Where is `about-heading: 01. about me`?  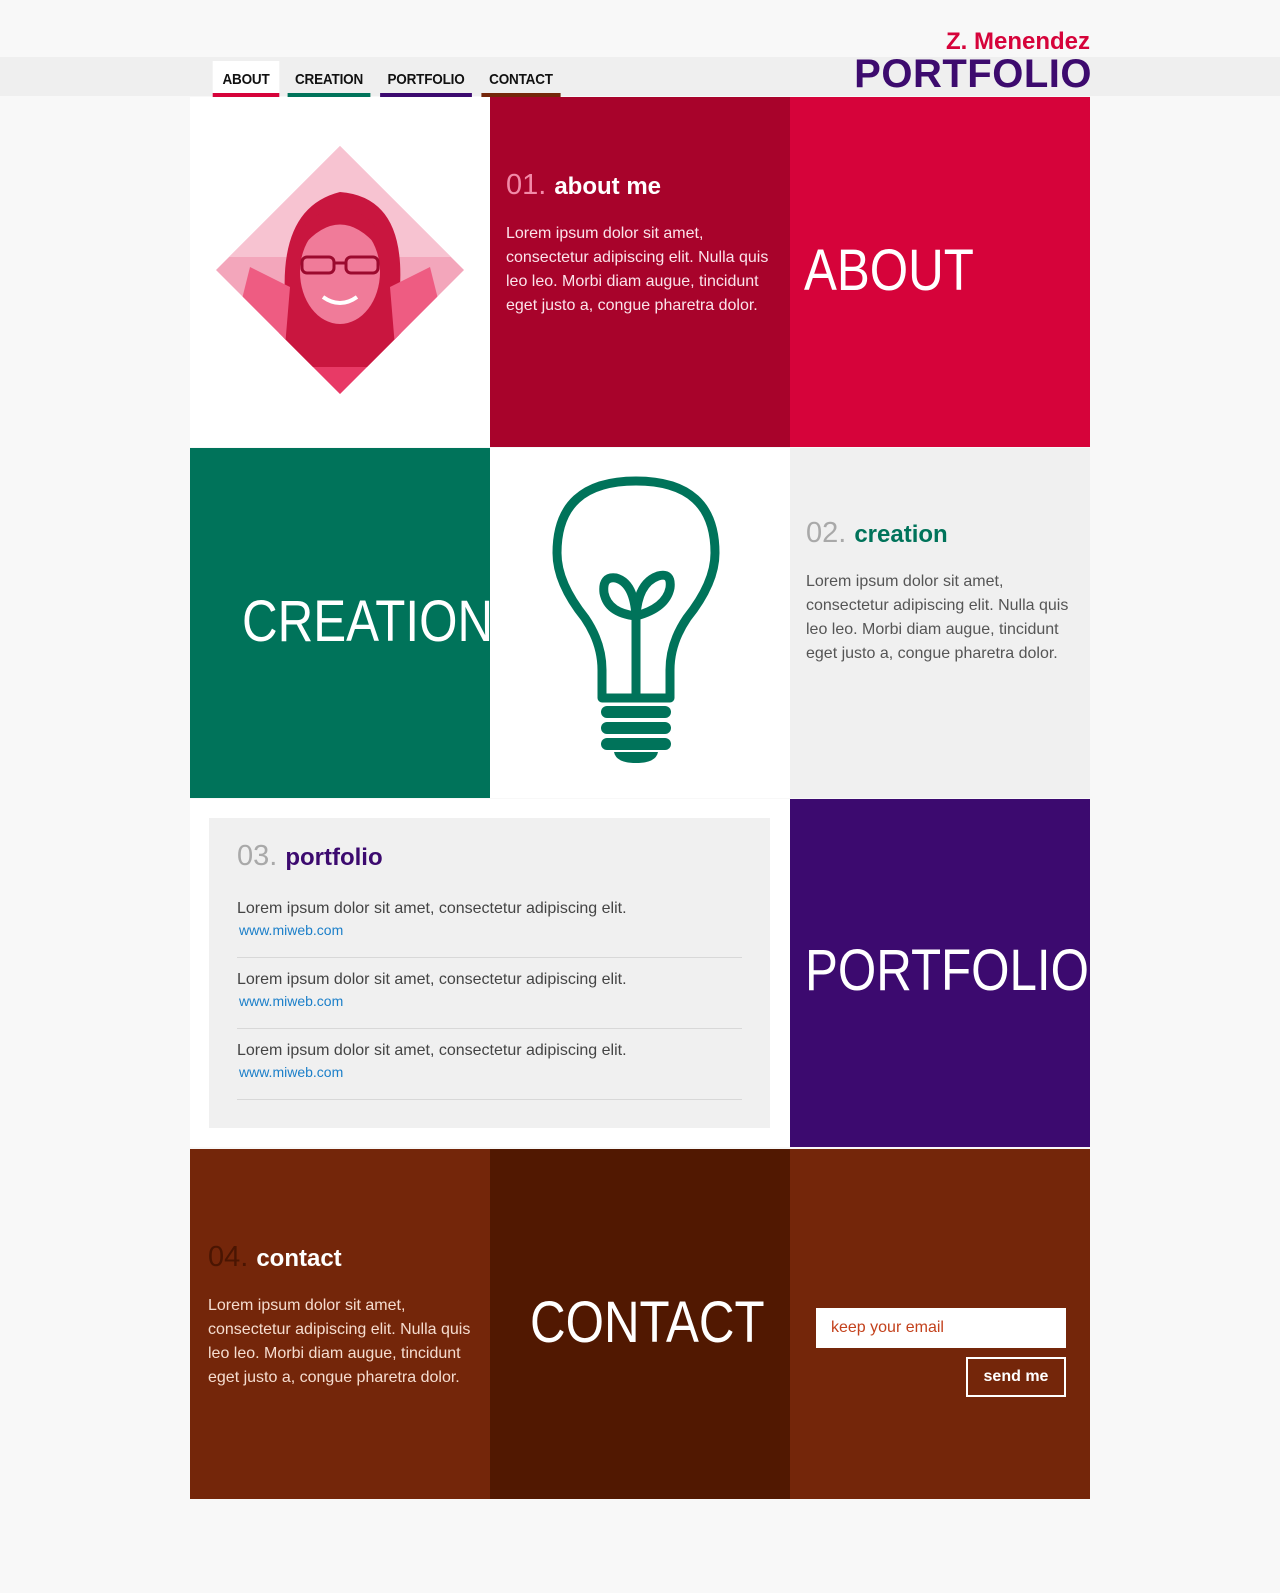 about-heading: 01. about me is located at coordinates (640, 185).